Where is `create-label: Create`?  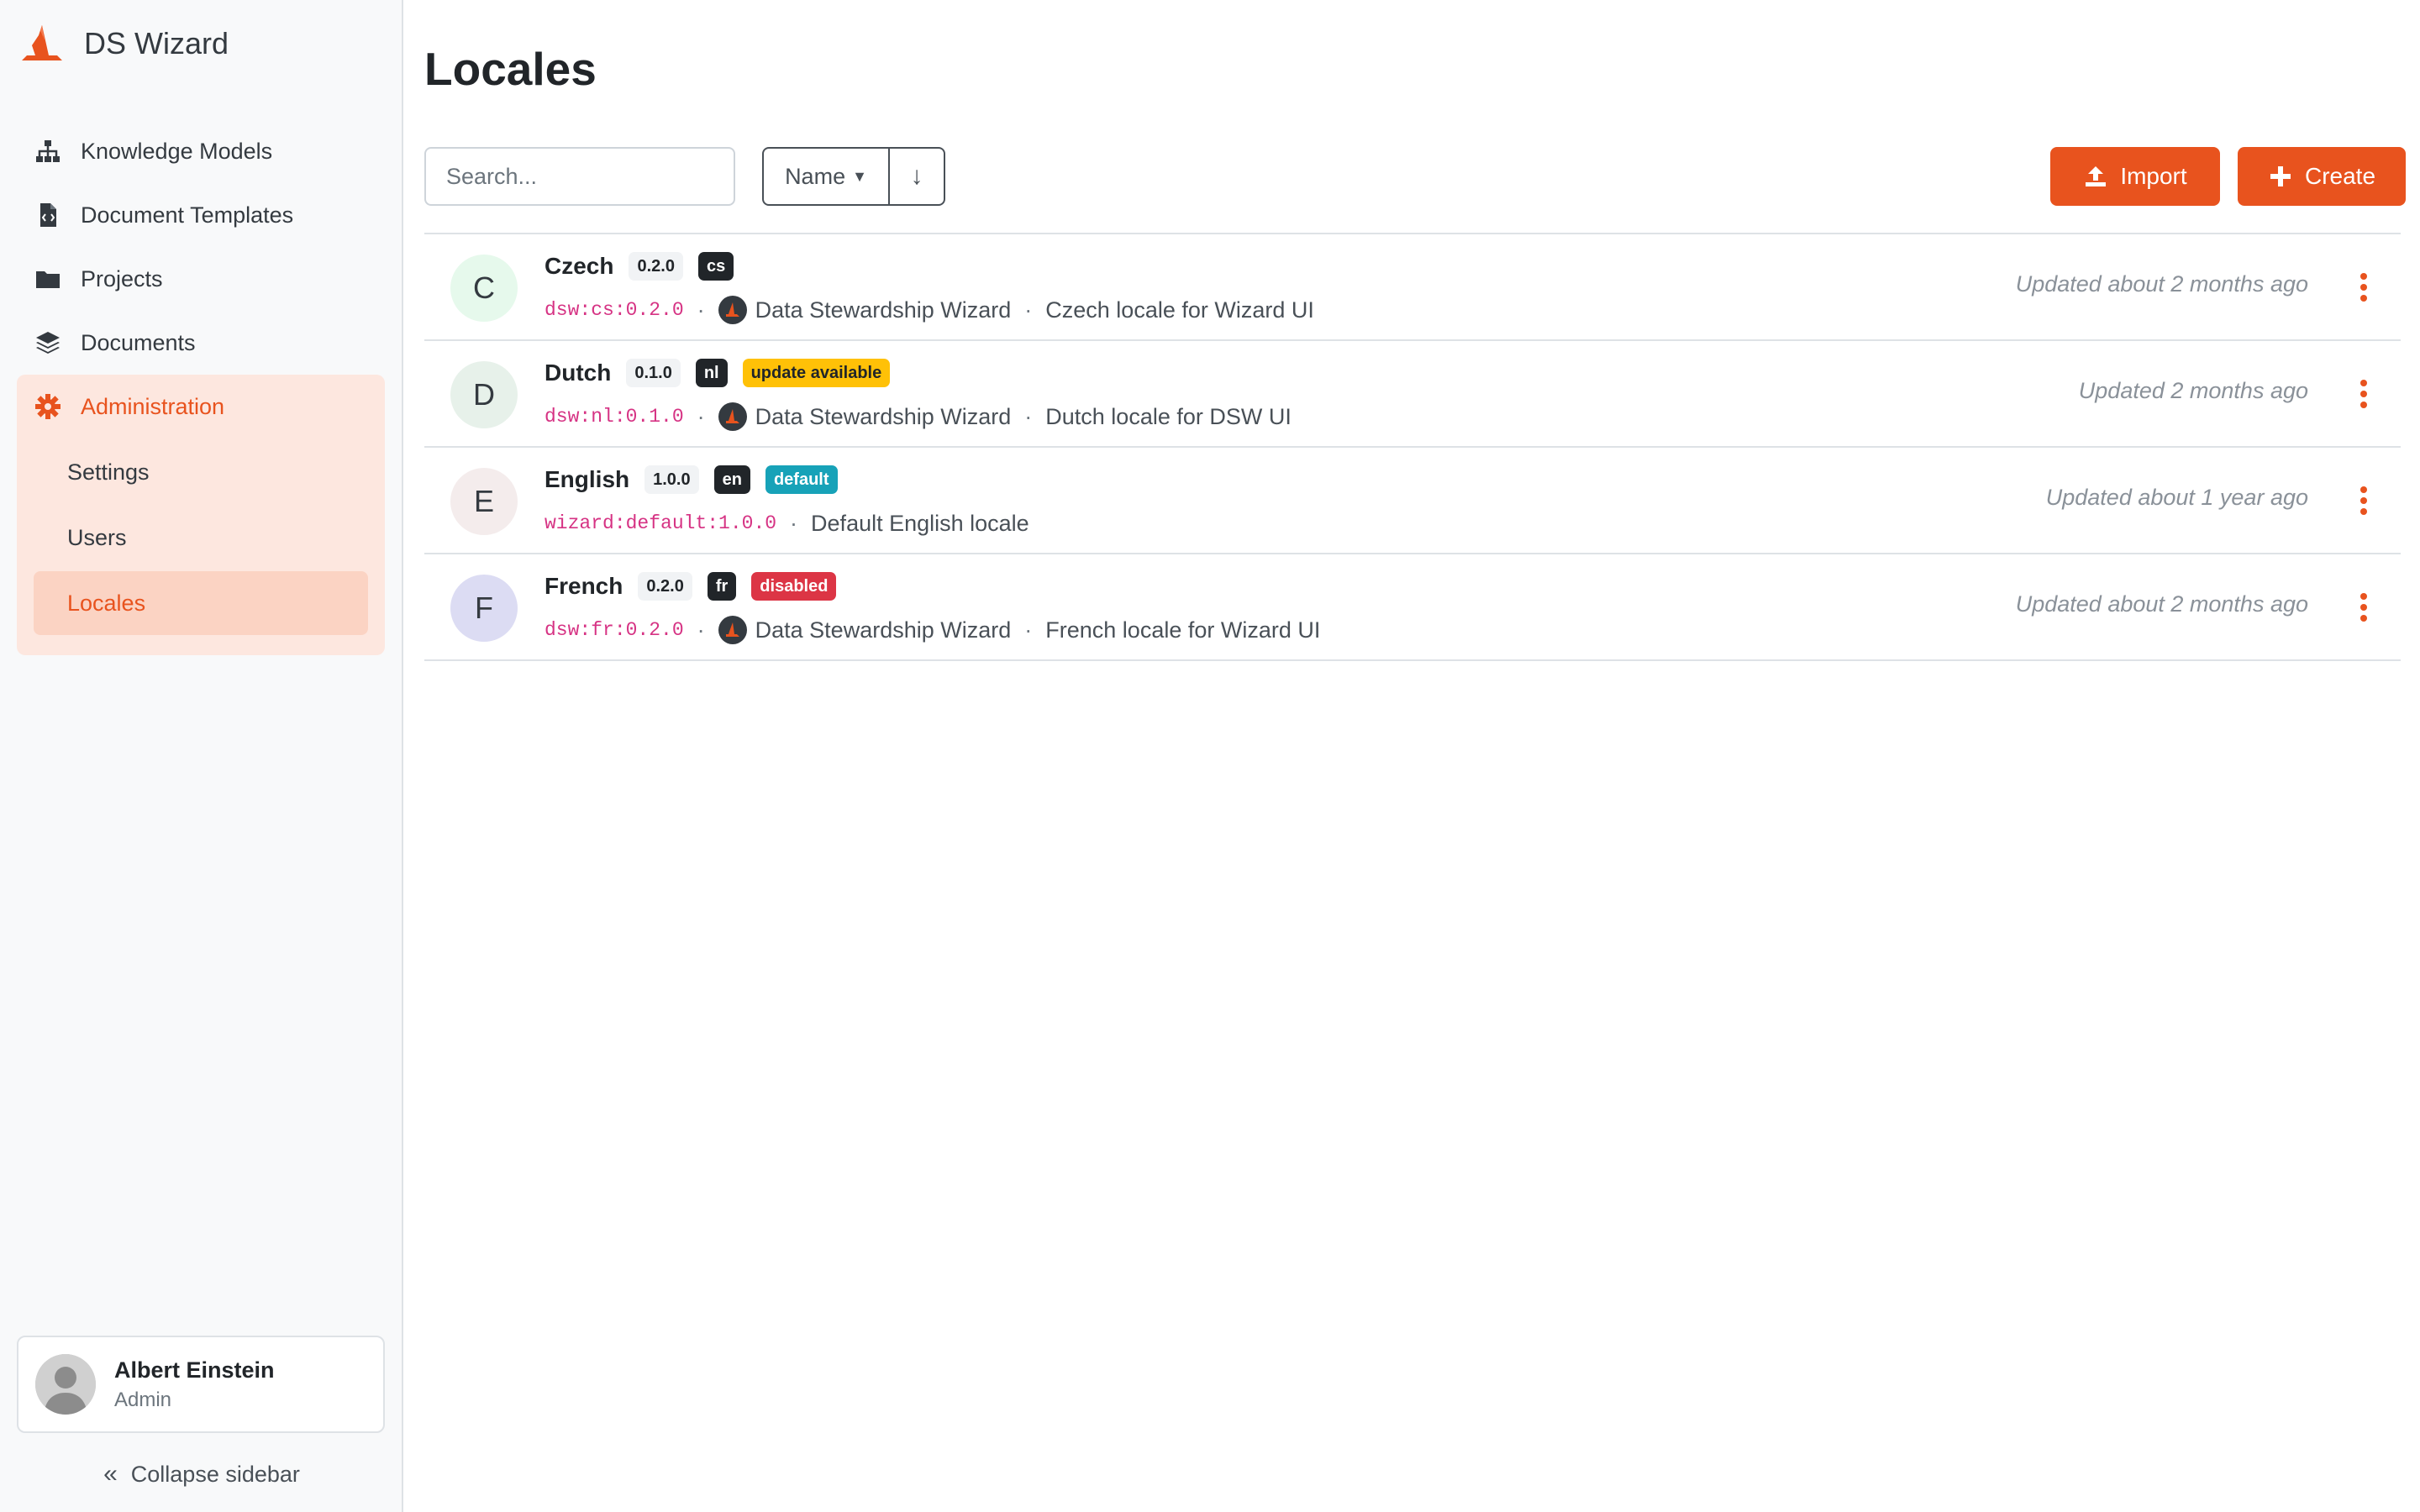
create-label: Create is located at coordinates (2340, 176).